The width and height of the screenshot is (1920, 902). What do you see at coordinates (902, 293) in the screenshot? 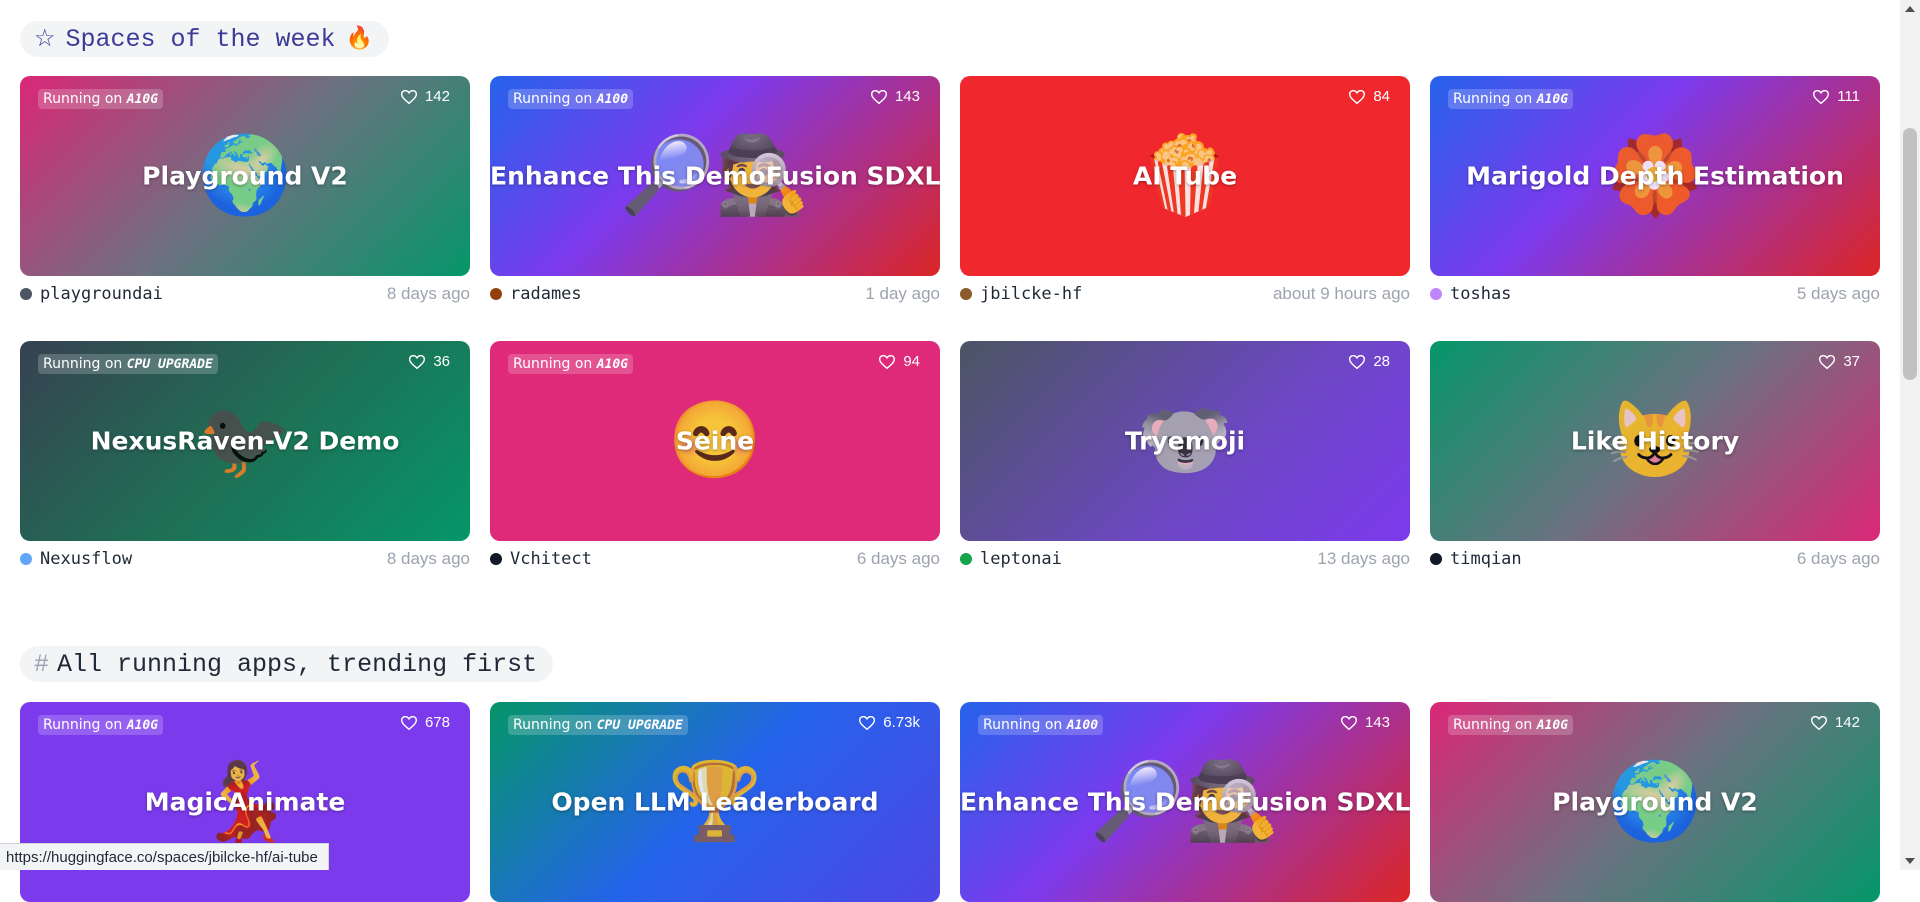
I see `updated-time: 1 day ago` at bounding box center [902, 293].